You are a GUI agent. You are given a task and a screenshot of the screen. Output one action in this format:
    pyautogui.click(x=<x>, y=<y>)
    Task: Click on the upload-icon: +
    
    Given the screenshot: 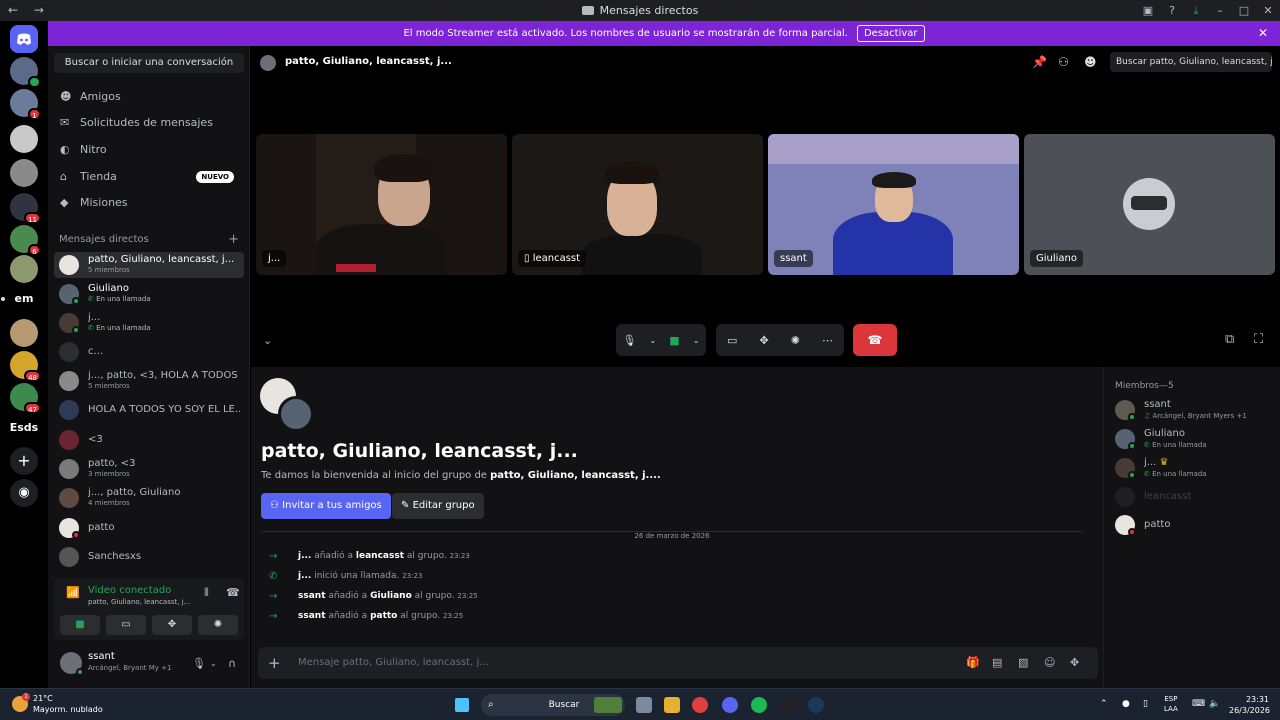 What is the action you would take?
    pyautogui.click(x=274, y=663)
    